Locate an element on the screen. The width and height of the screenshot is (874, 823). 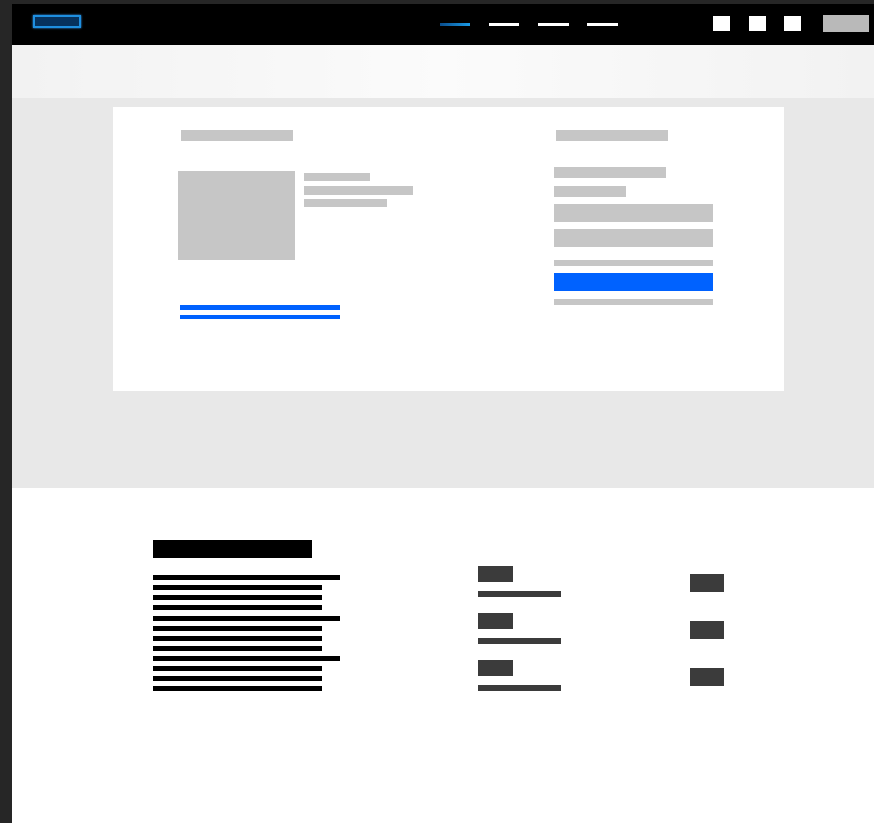
top-navigation-bar is located at coordinates (443, 24).